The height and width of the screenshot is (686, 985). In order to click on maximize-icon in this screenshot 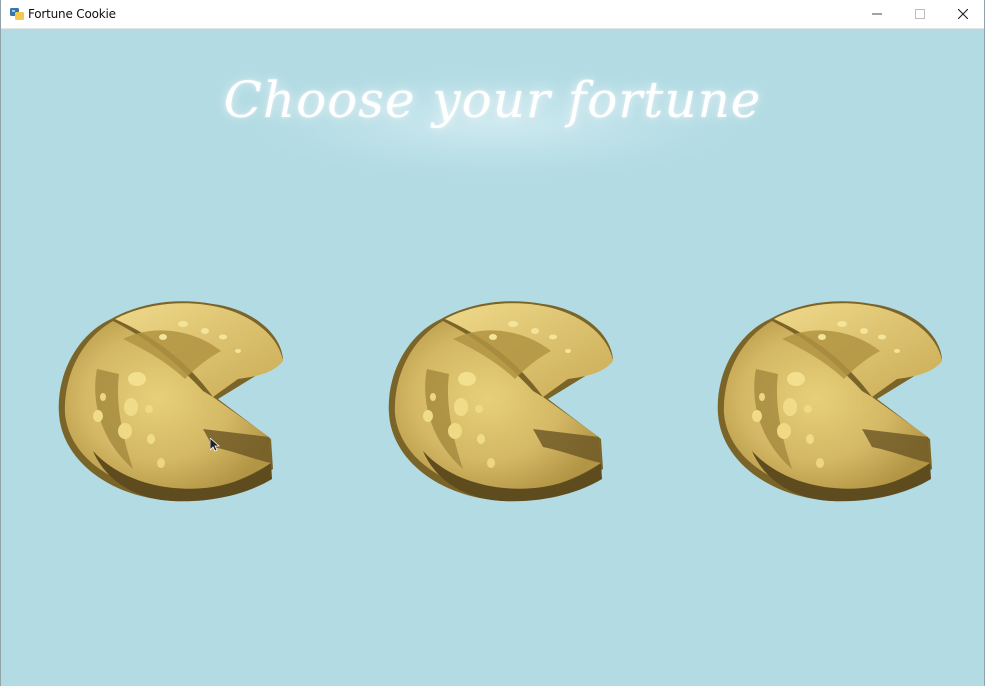, I will do `click(919, 14)`.